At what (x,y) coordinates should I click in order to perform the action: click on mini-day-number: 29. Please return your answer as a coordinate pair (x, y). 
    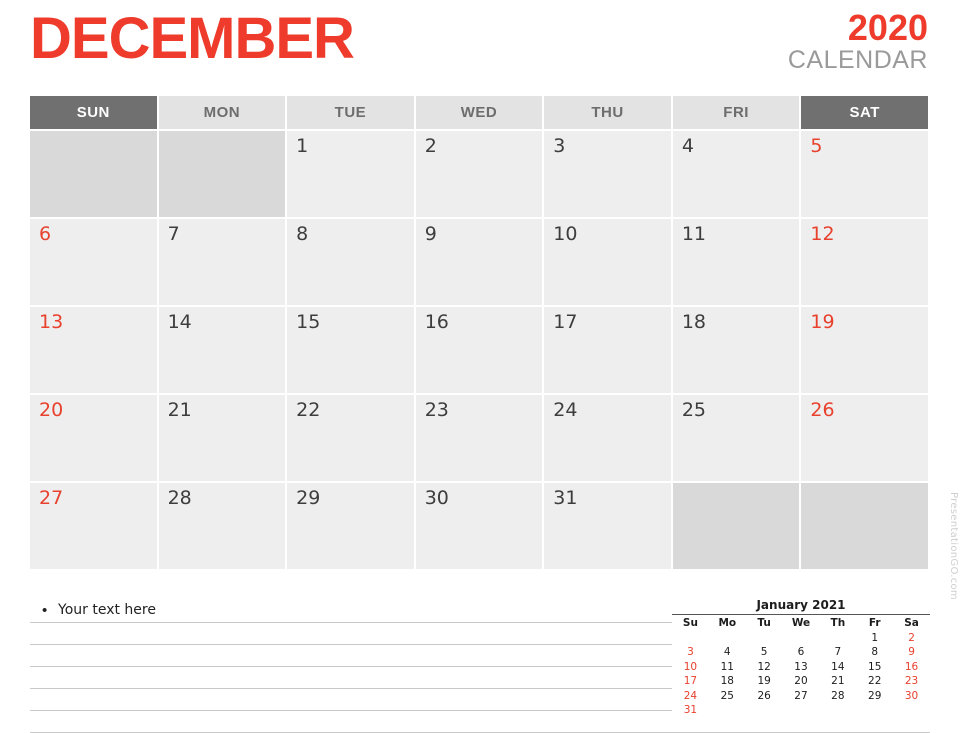
    Looking at the image, I should click on (874, 696).